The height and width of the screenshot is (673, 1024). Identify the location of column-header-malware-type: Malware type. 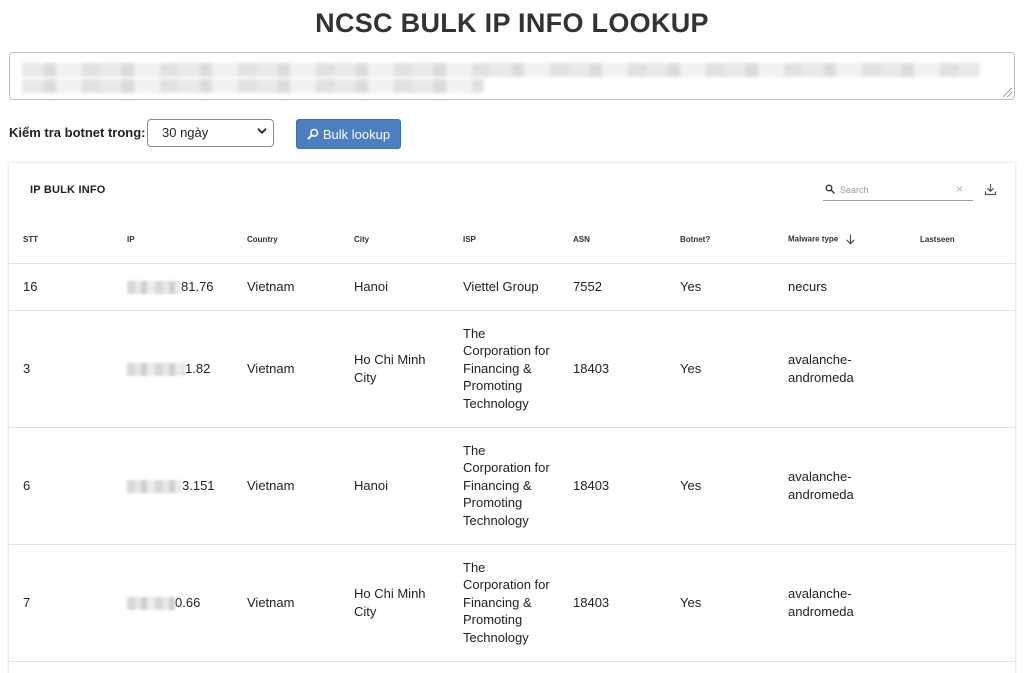
(840, 240).